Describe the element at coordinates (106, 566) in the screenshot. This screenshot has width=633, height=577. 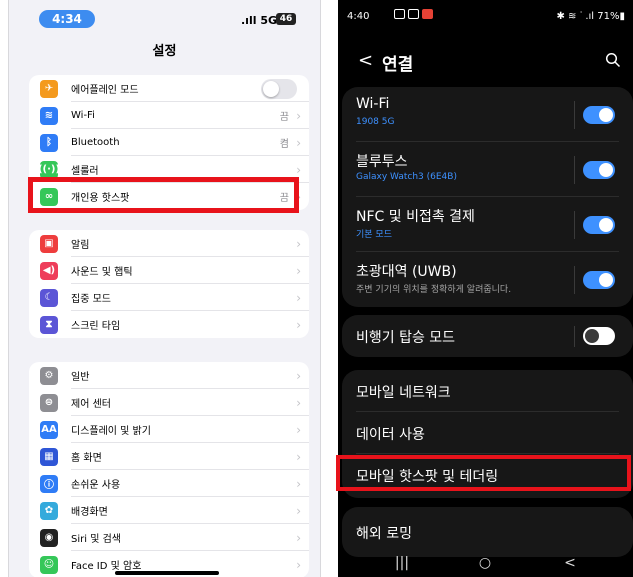
I see `ios-row-label: Face ID 및 암호` at that location.